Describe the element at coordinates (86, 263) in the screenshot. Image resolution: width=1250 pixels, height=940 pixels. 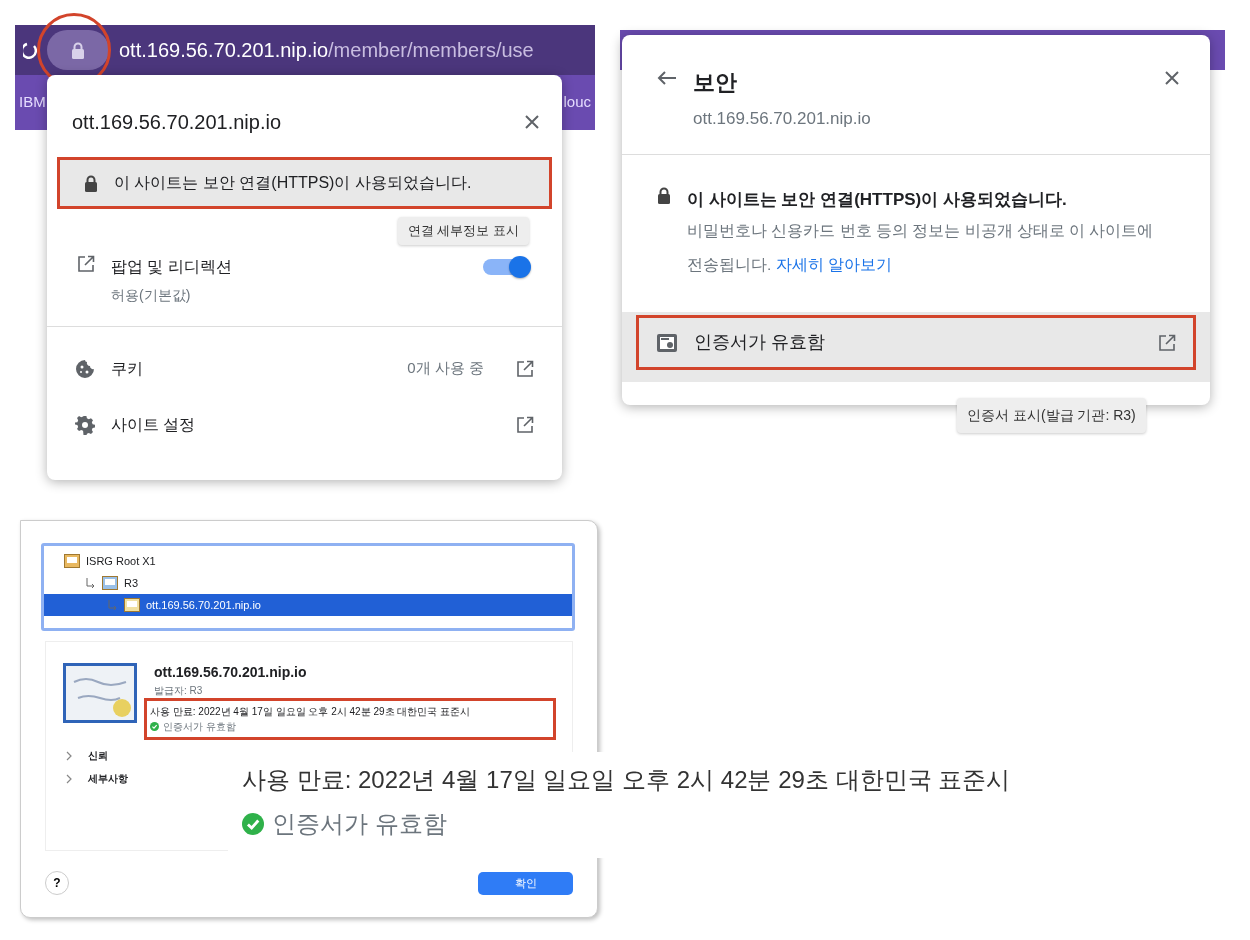
I see `popup-icon` at that location.